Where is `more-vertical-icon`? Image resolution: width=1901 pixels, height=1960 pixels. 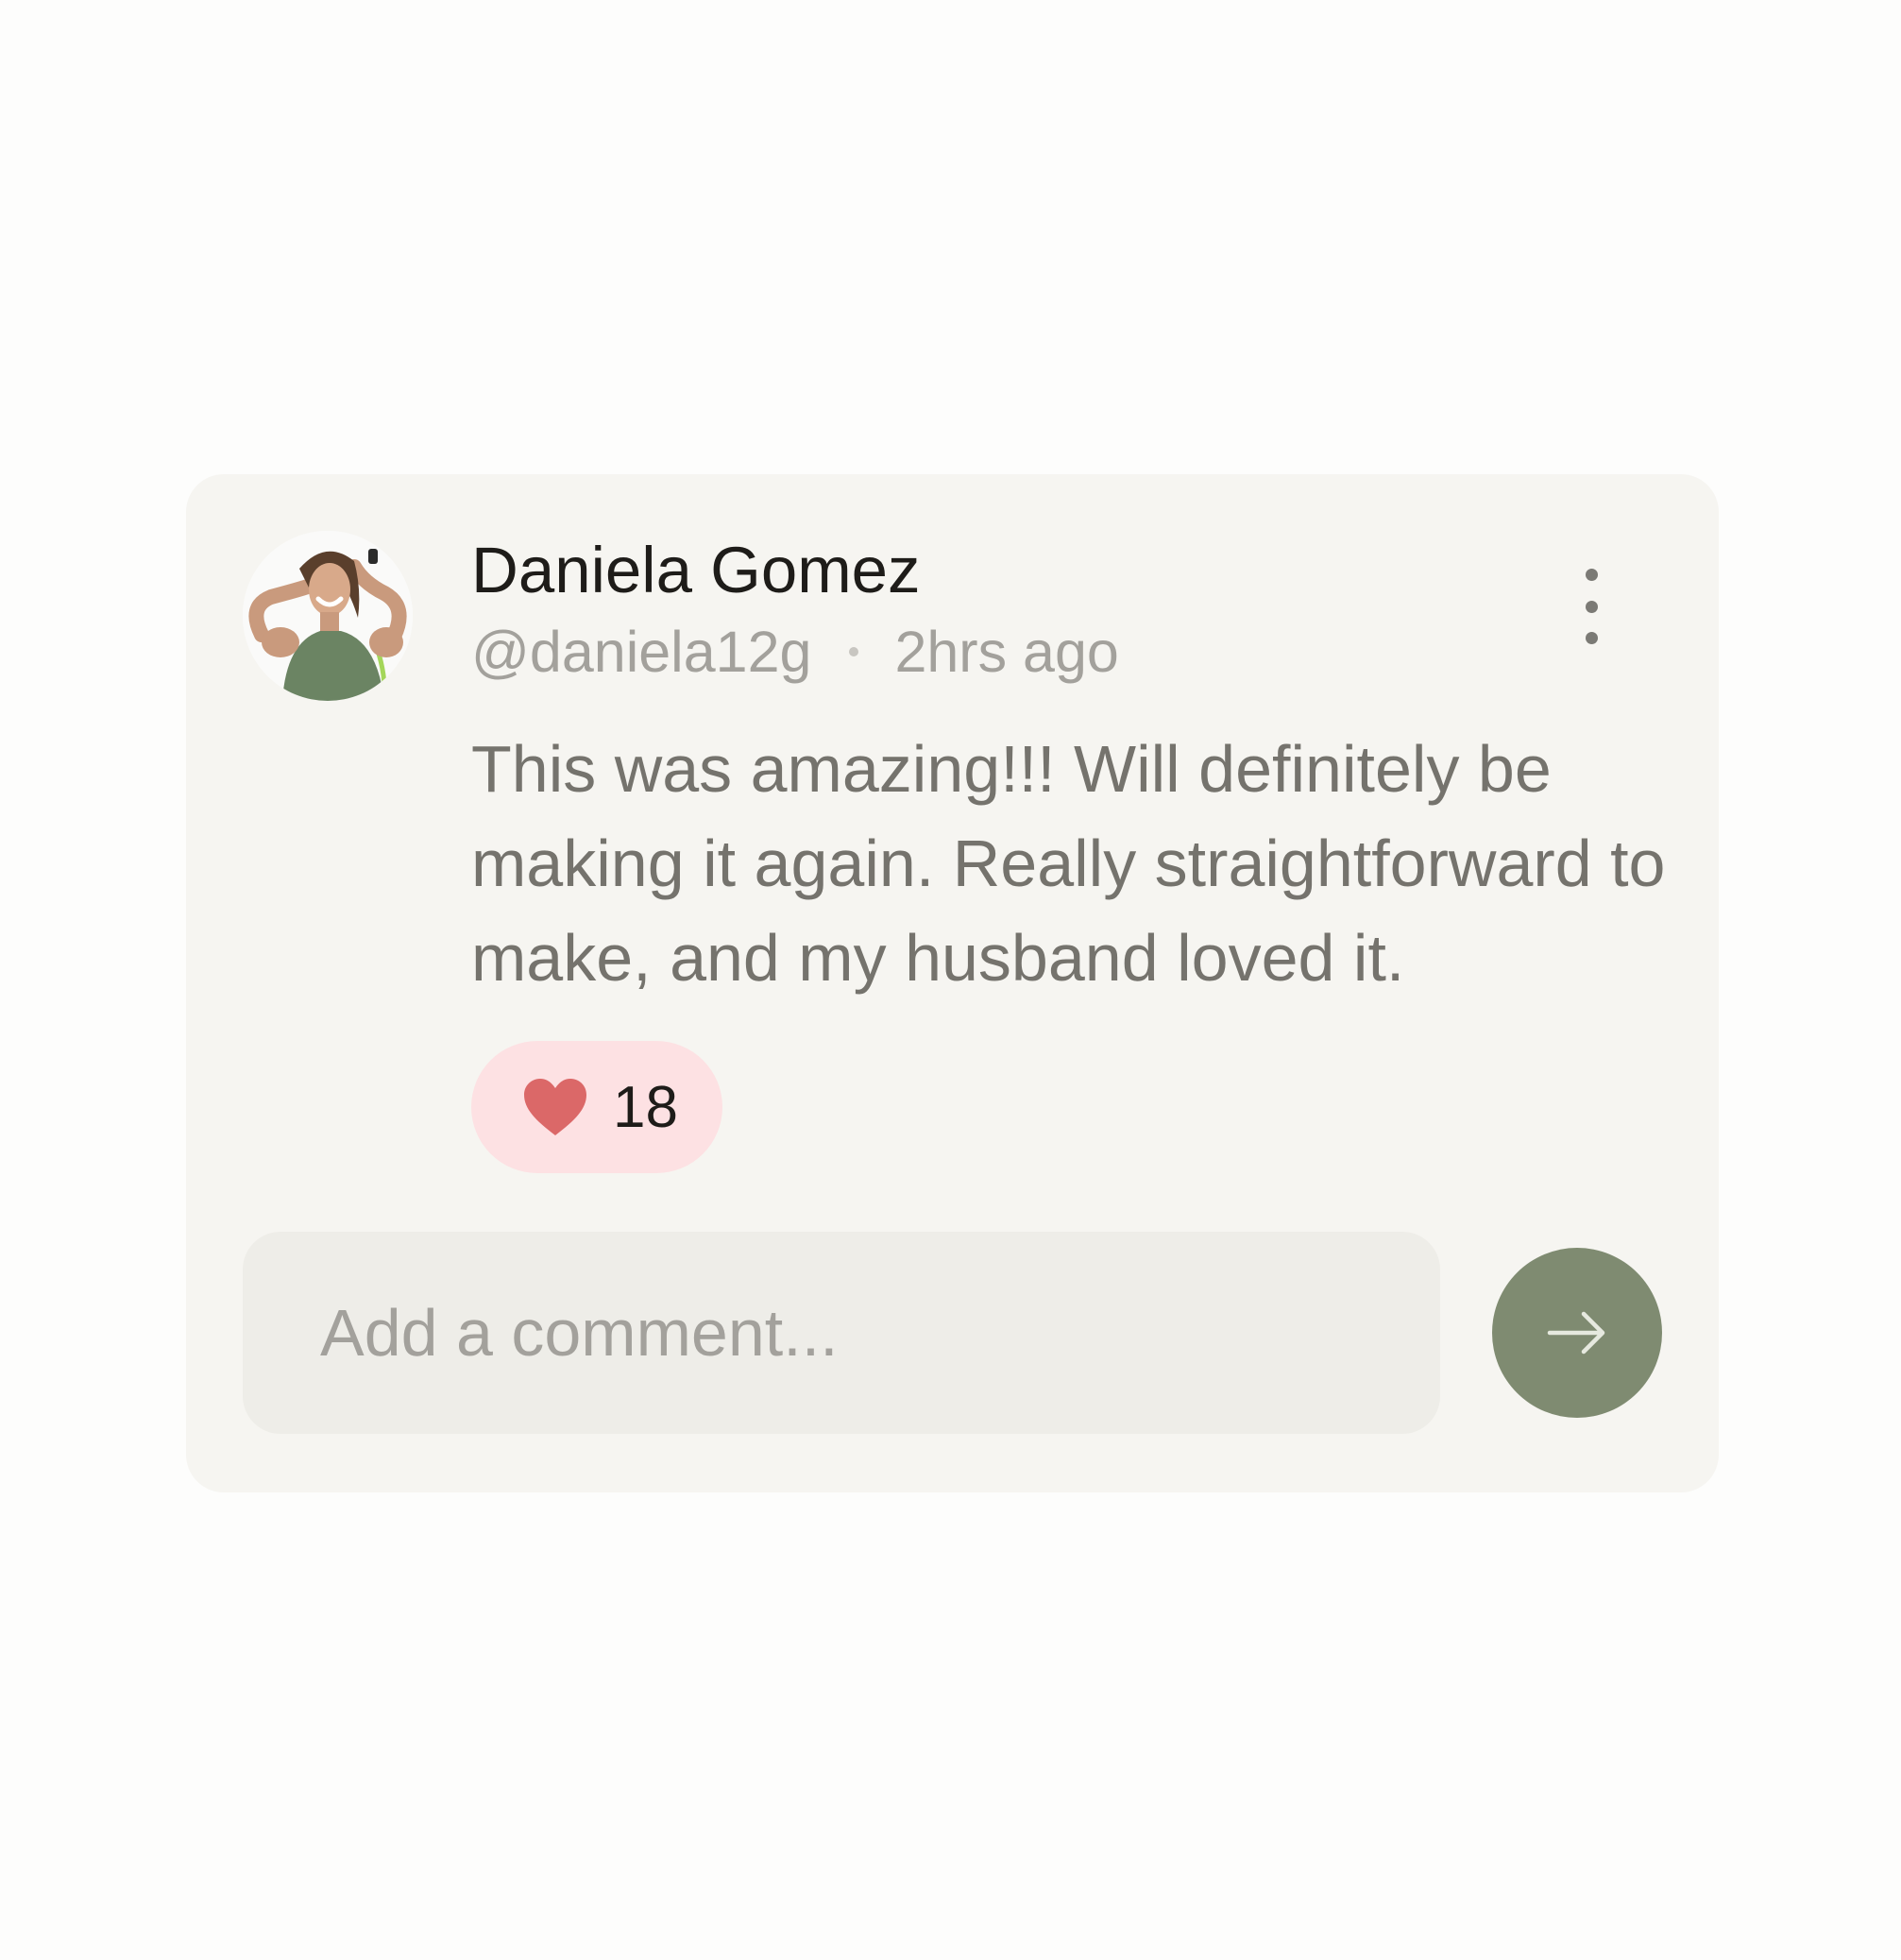 more-vertical-icon is located at coordinates (1591, 575).